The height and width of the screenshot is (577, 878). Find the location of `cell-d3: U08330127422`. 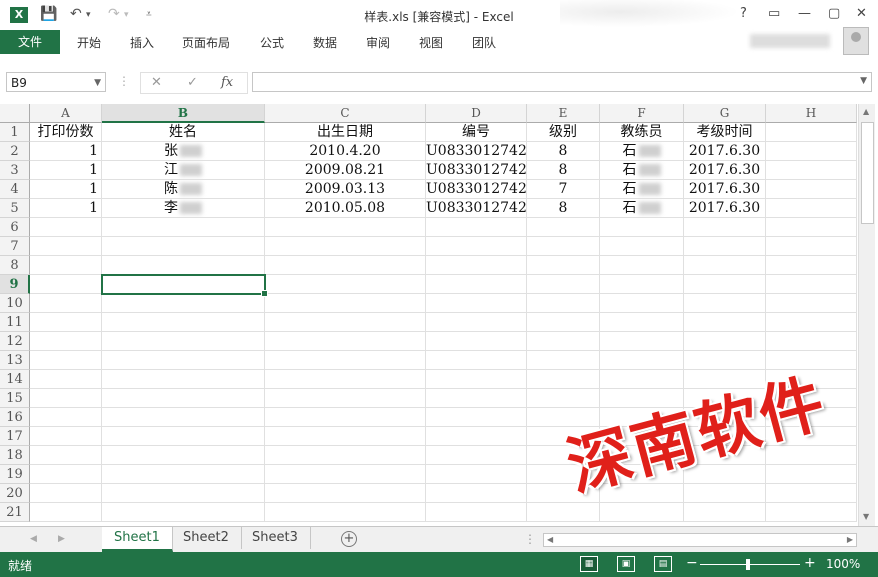

cell-d3: U08330127422 is located at coordinates (476, 170).